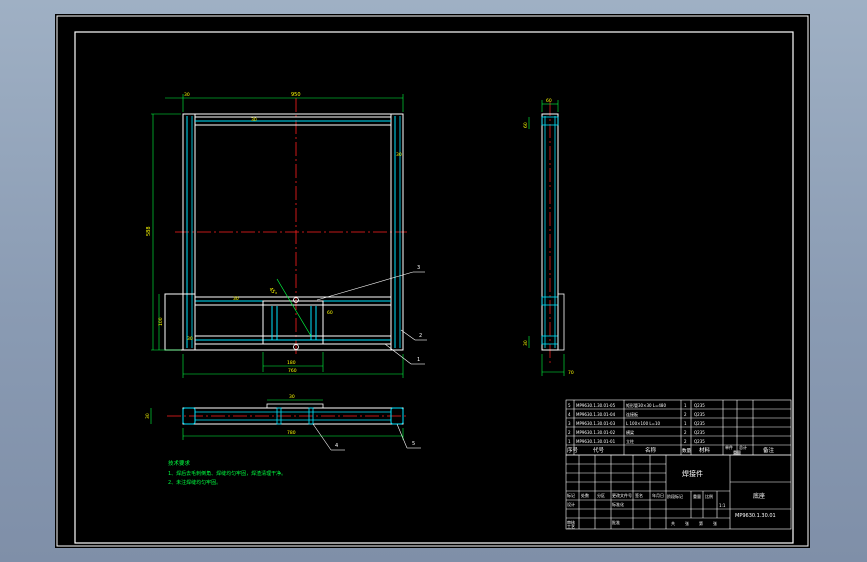  I want to click on side-view-bottom-text: 70, so click(571, 373).